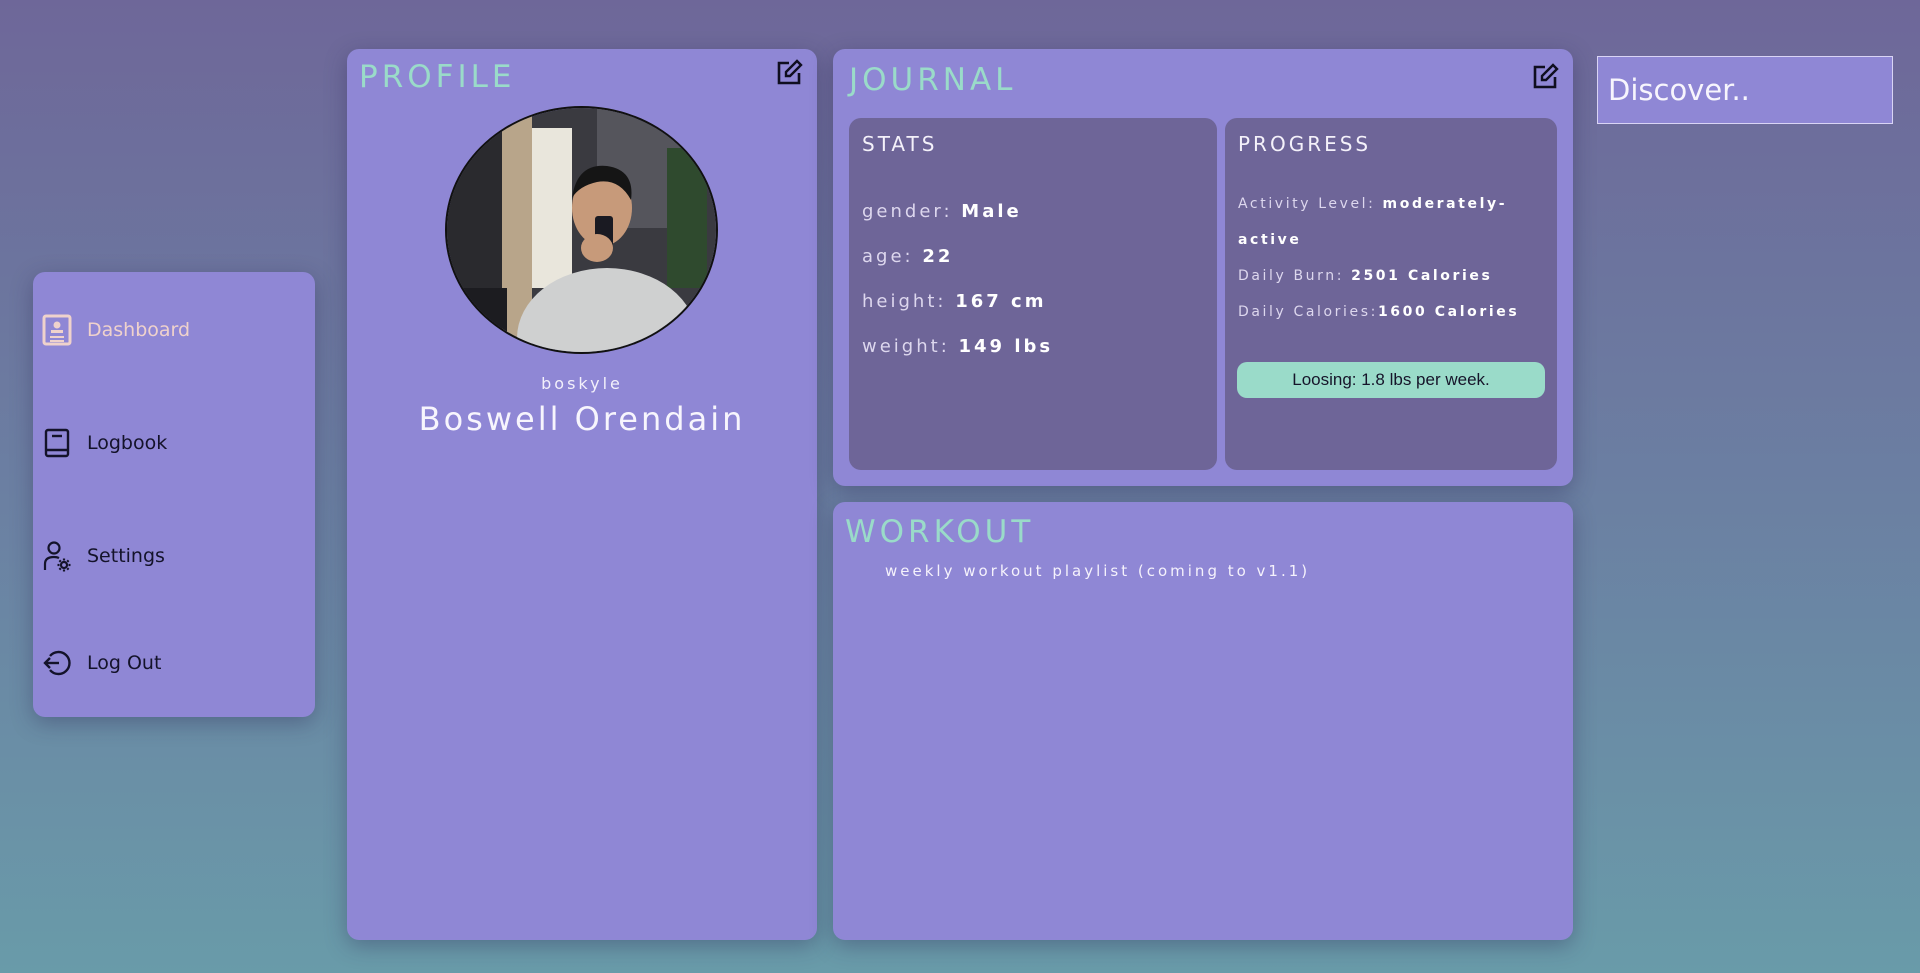 The height and width of the screenshot is (973, 1920). I want to click on sidebar-nav: Dashboard Logbook Settings Log Out, so click(174, 494).